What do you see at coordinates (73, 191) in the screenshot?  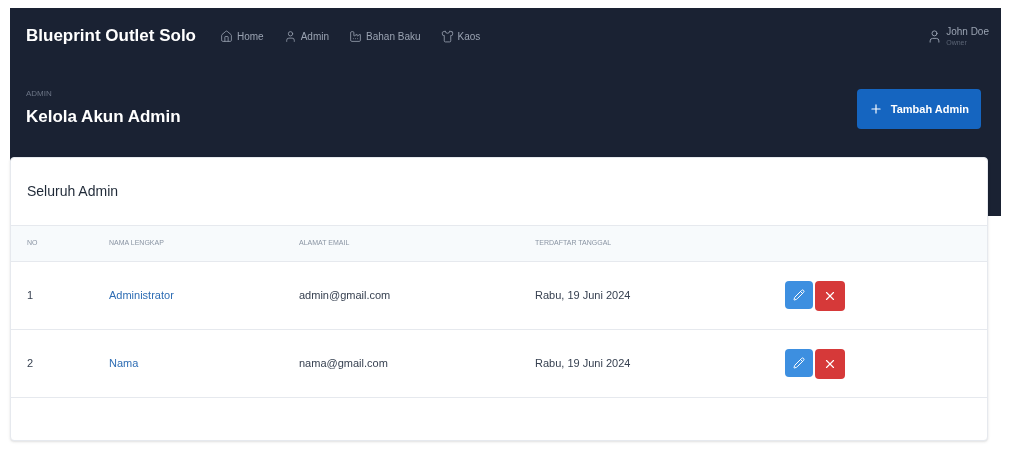 I see `card-title: Seluruh Admin` at bounding box center [73, 191].